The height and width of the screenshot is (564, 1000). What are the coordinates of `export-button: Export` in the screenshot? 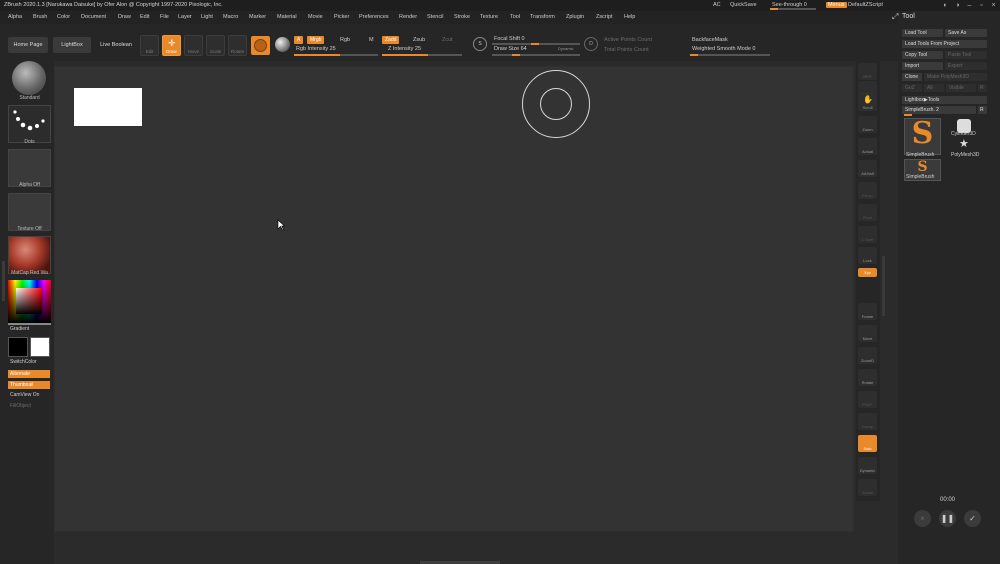 It's located at (966, 66).